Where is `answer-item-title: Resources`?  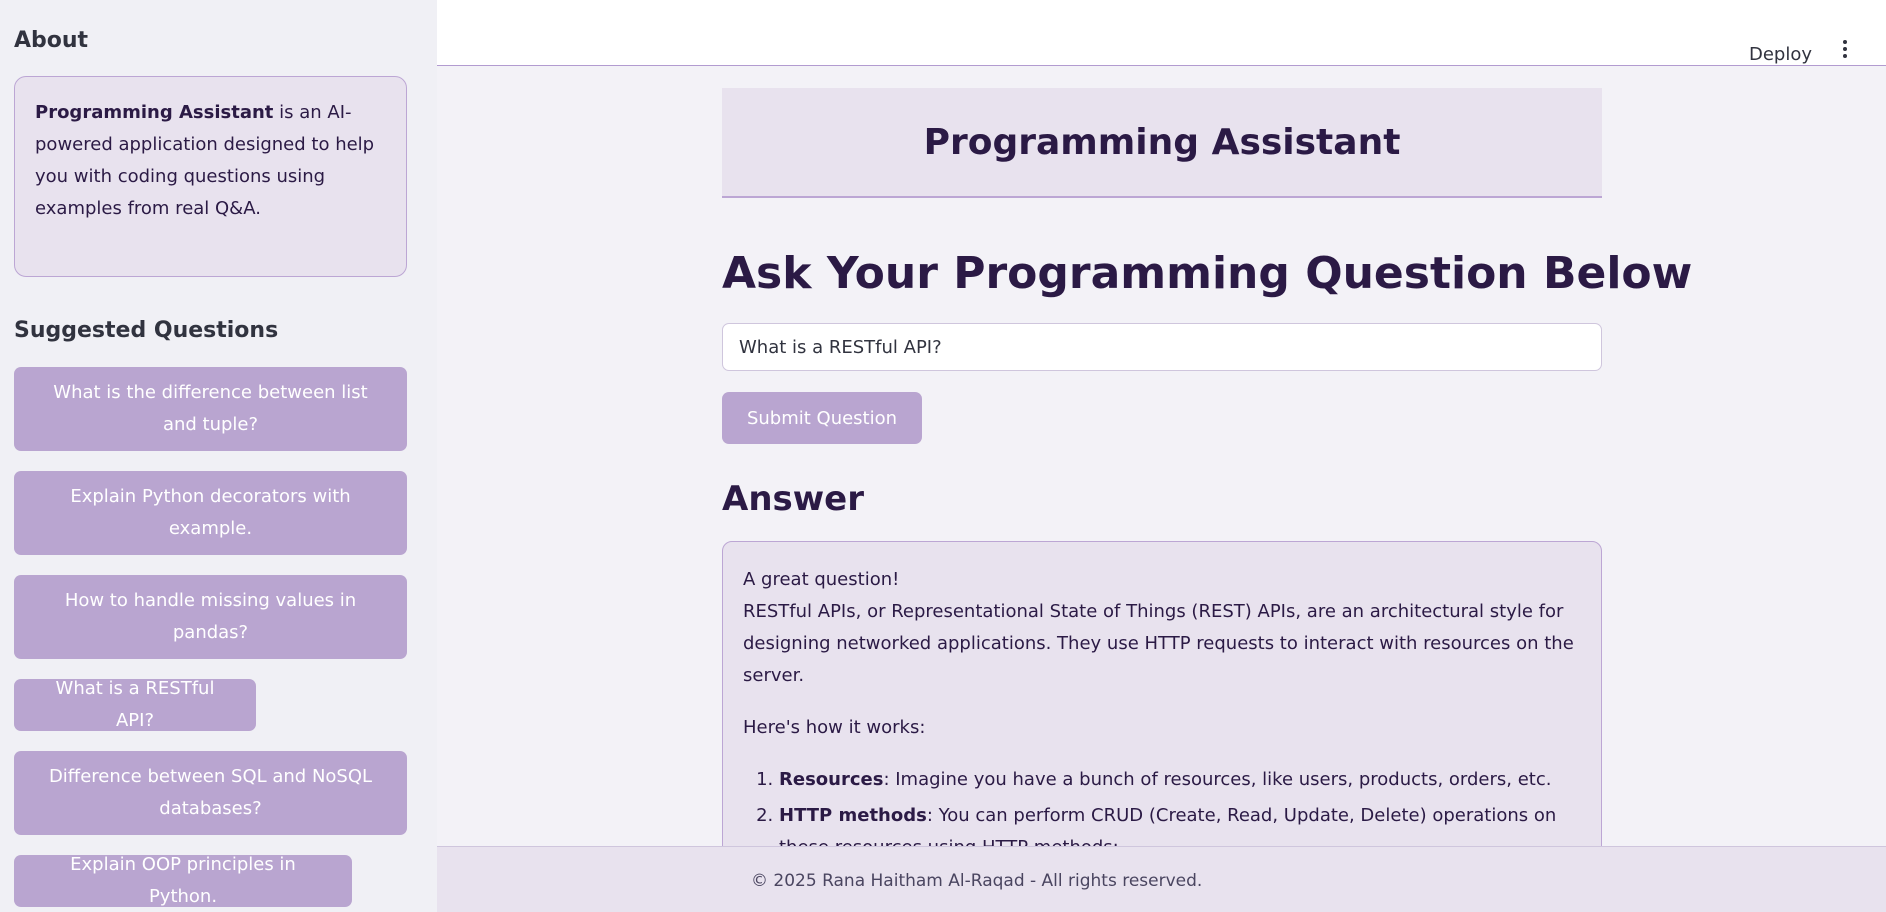
answer-item-title: Resources is located at coordinates (831, 779).